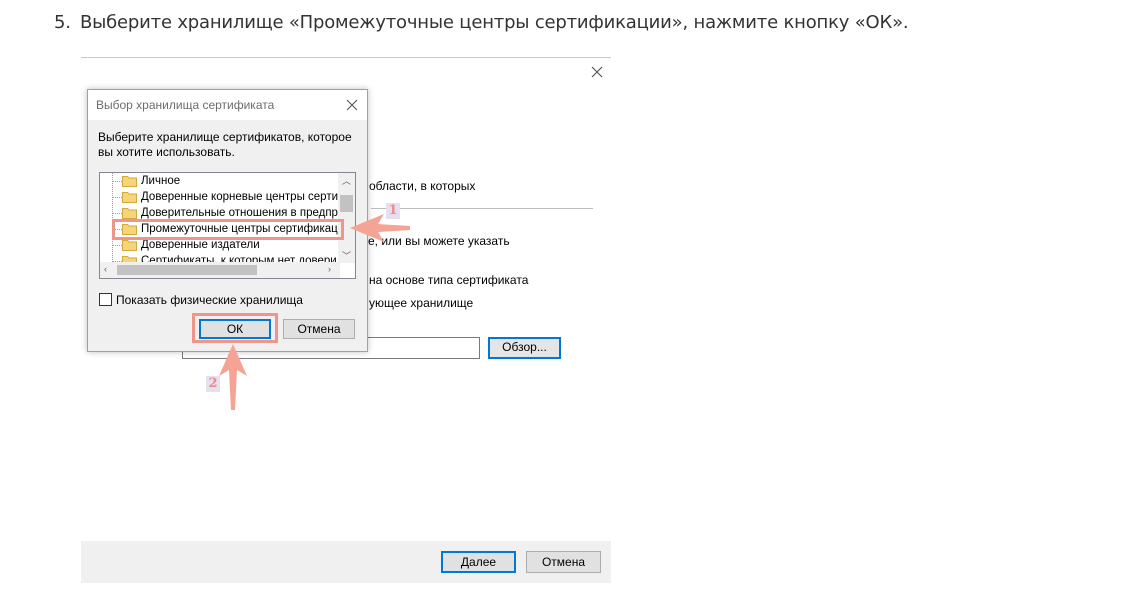 The width and height of the screenshot is (1123, 595). I want to click on step-badge-1: 1, so click(393, 211).